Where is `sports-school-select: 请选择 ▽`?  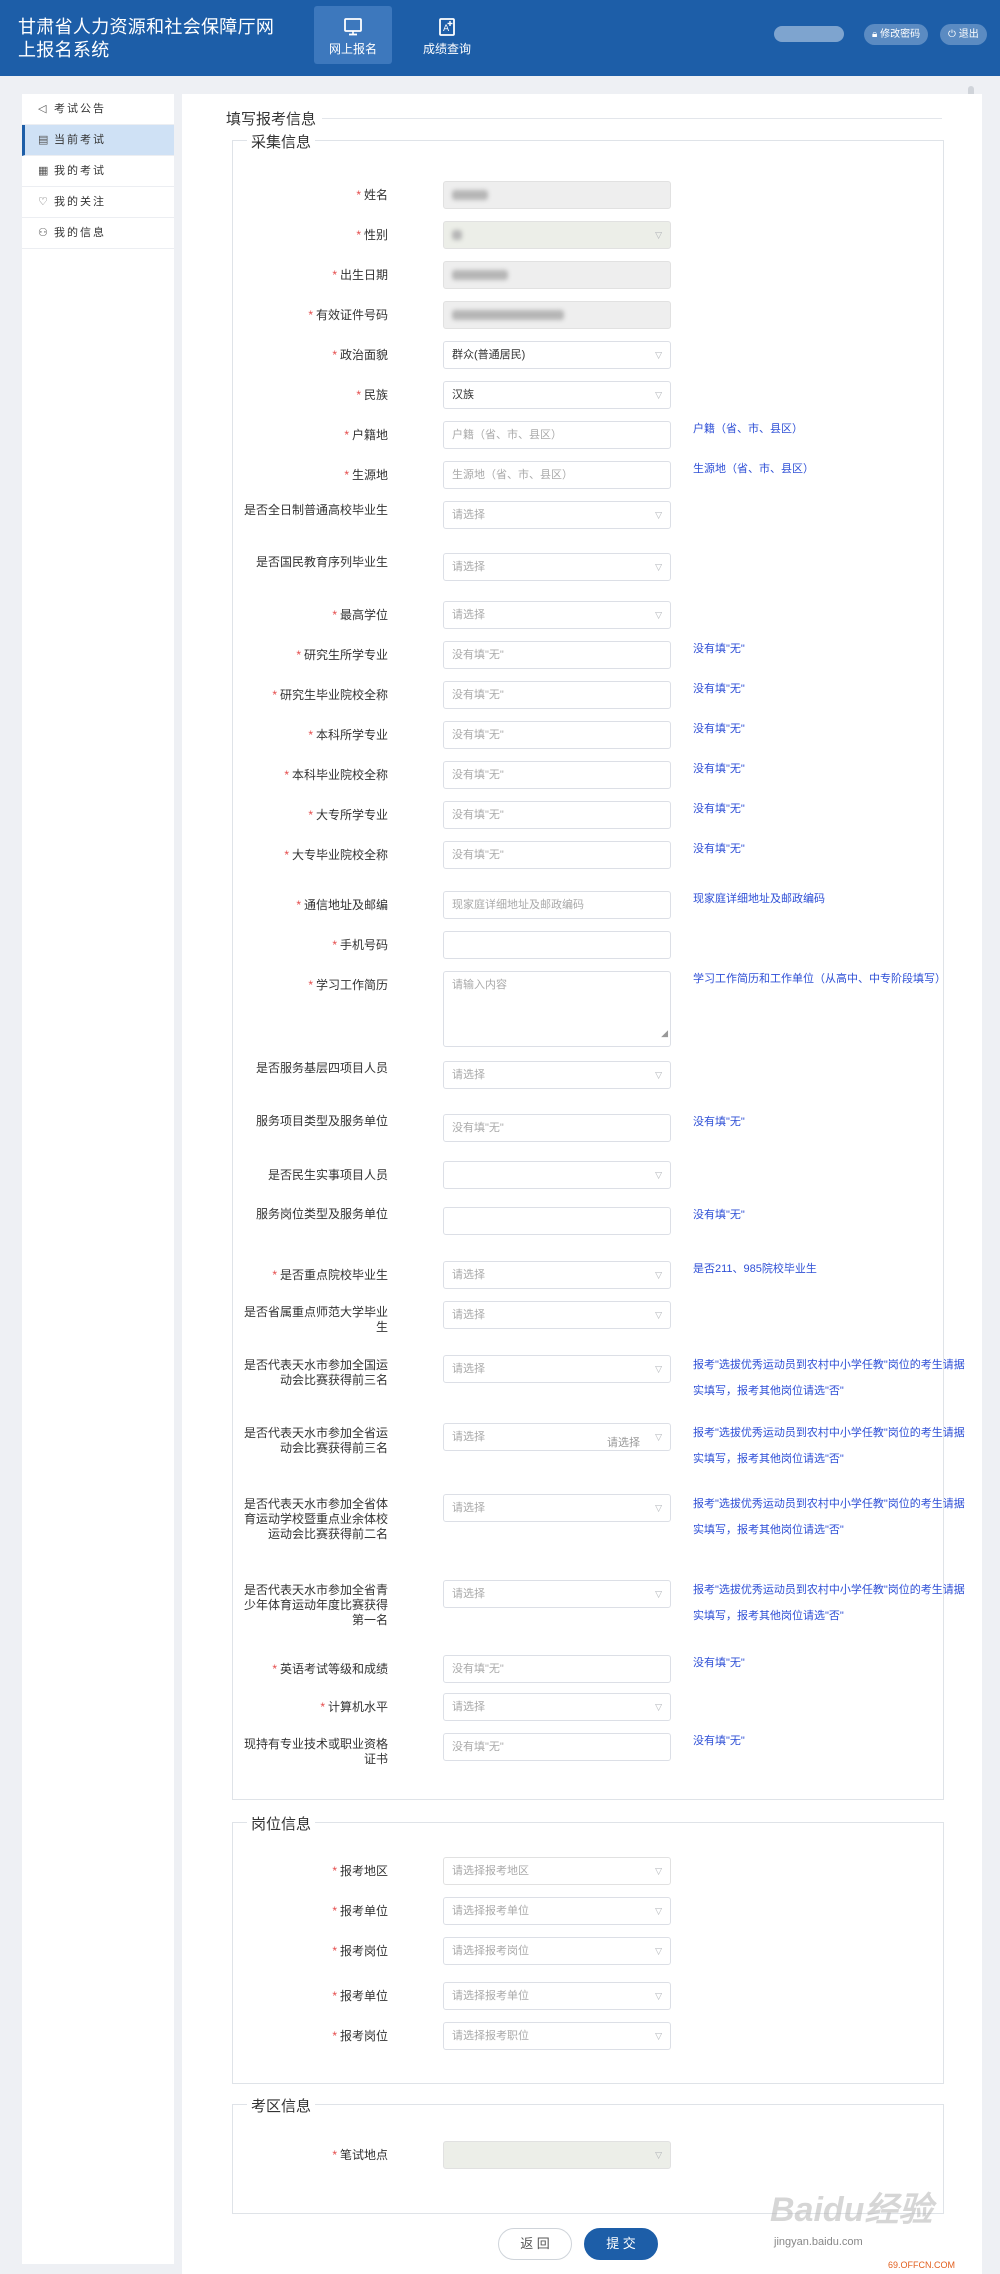
sports-school-select: 请选择 ▽ is located at coordinates (557, 1508).